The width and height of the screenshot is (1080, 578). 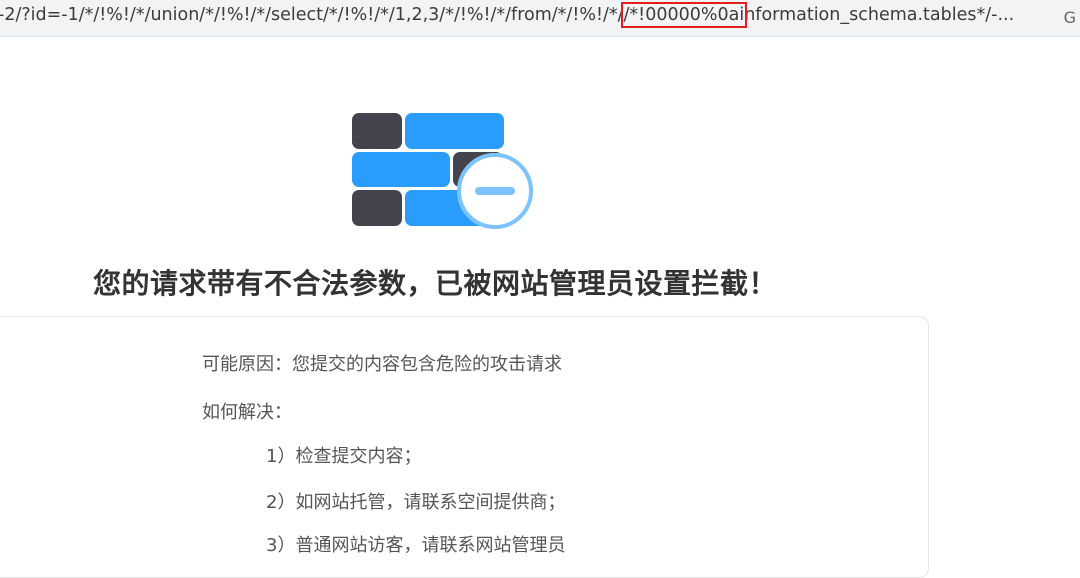 I want to click on google-icon: G, so click(x=1070, y=17).